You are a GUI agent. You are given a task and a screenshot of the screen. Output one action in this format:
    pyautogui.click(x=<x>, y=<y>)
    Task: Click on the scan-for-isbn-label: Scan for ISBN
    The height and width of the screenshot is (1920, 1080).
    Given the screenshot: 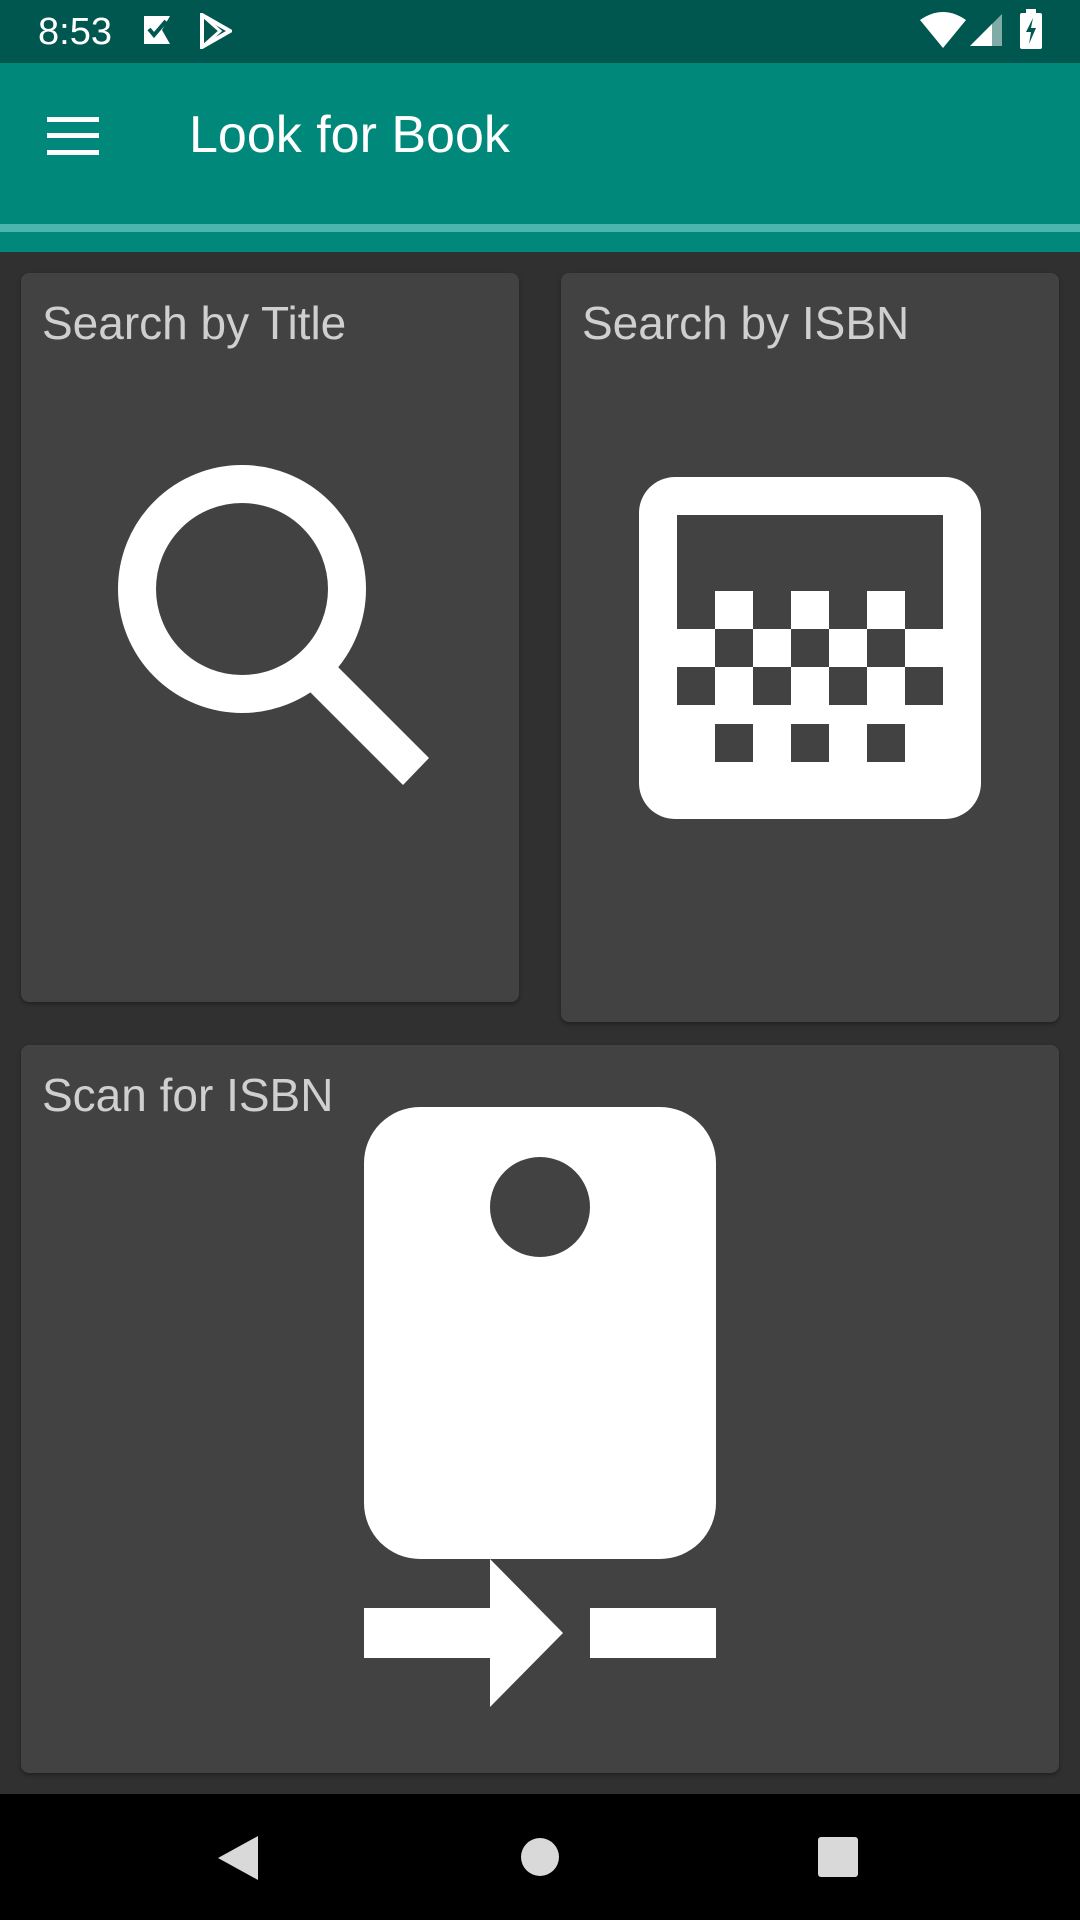 What is the action you would take?
    pyautogui.click(x=188, y=1095)
    